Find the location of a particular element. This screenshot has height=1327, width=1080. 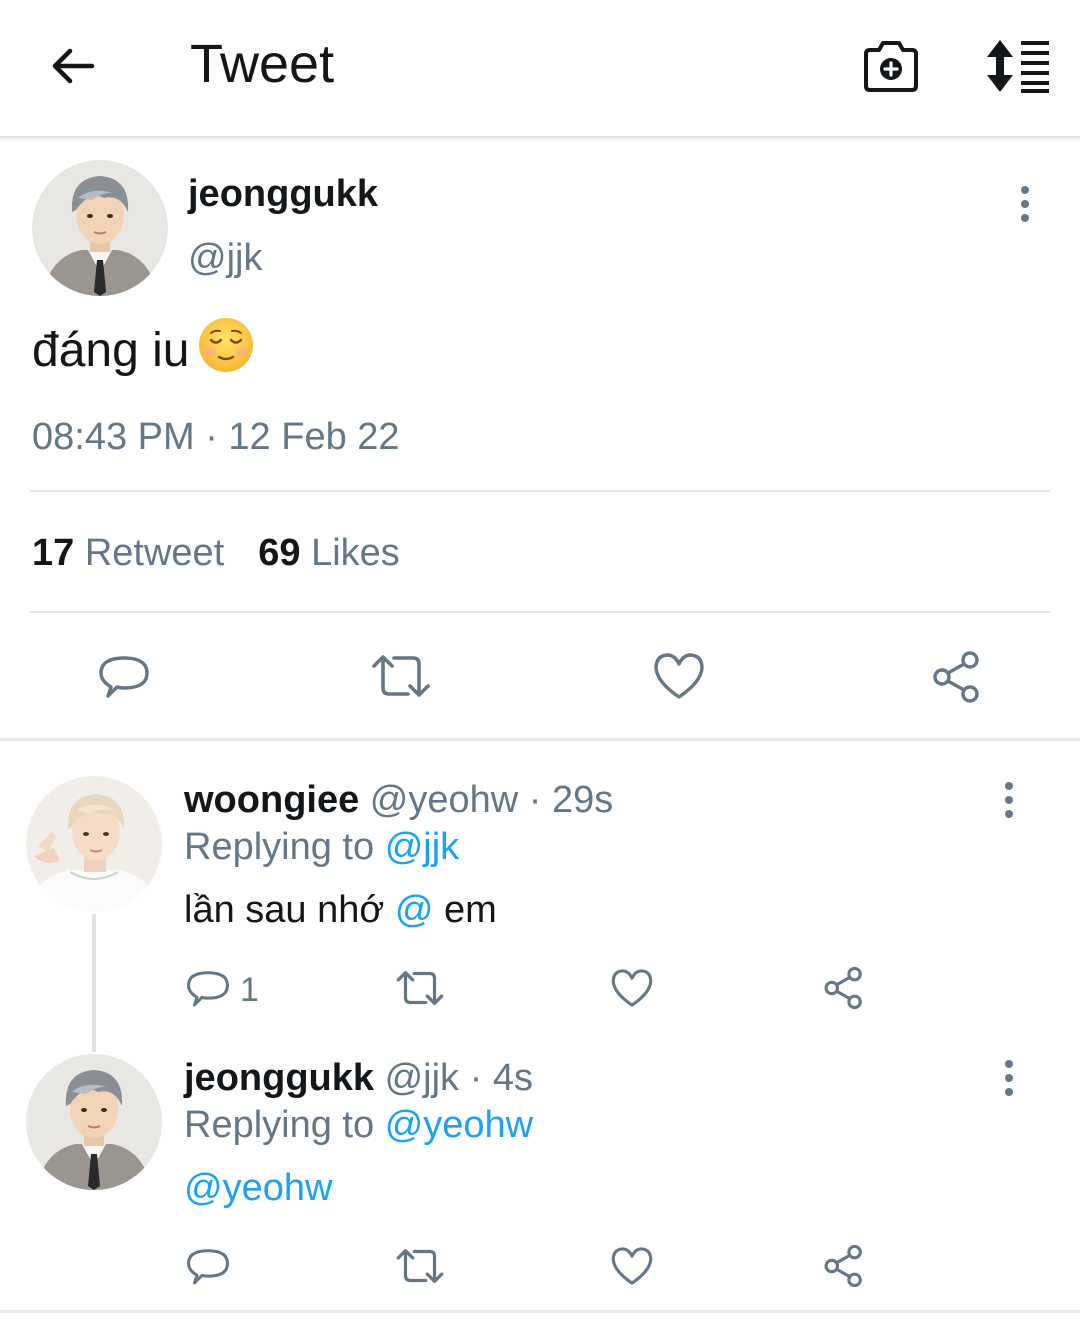

sort-list-icon is located at coordinates (1018, 66).